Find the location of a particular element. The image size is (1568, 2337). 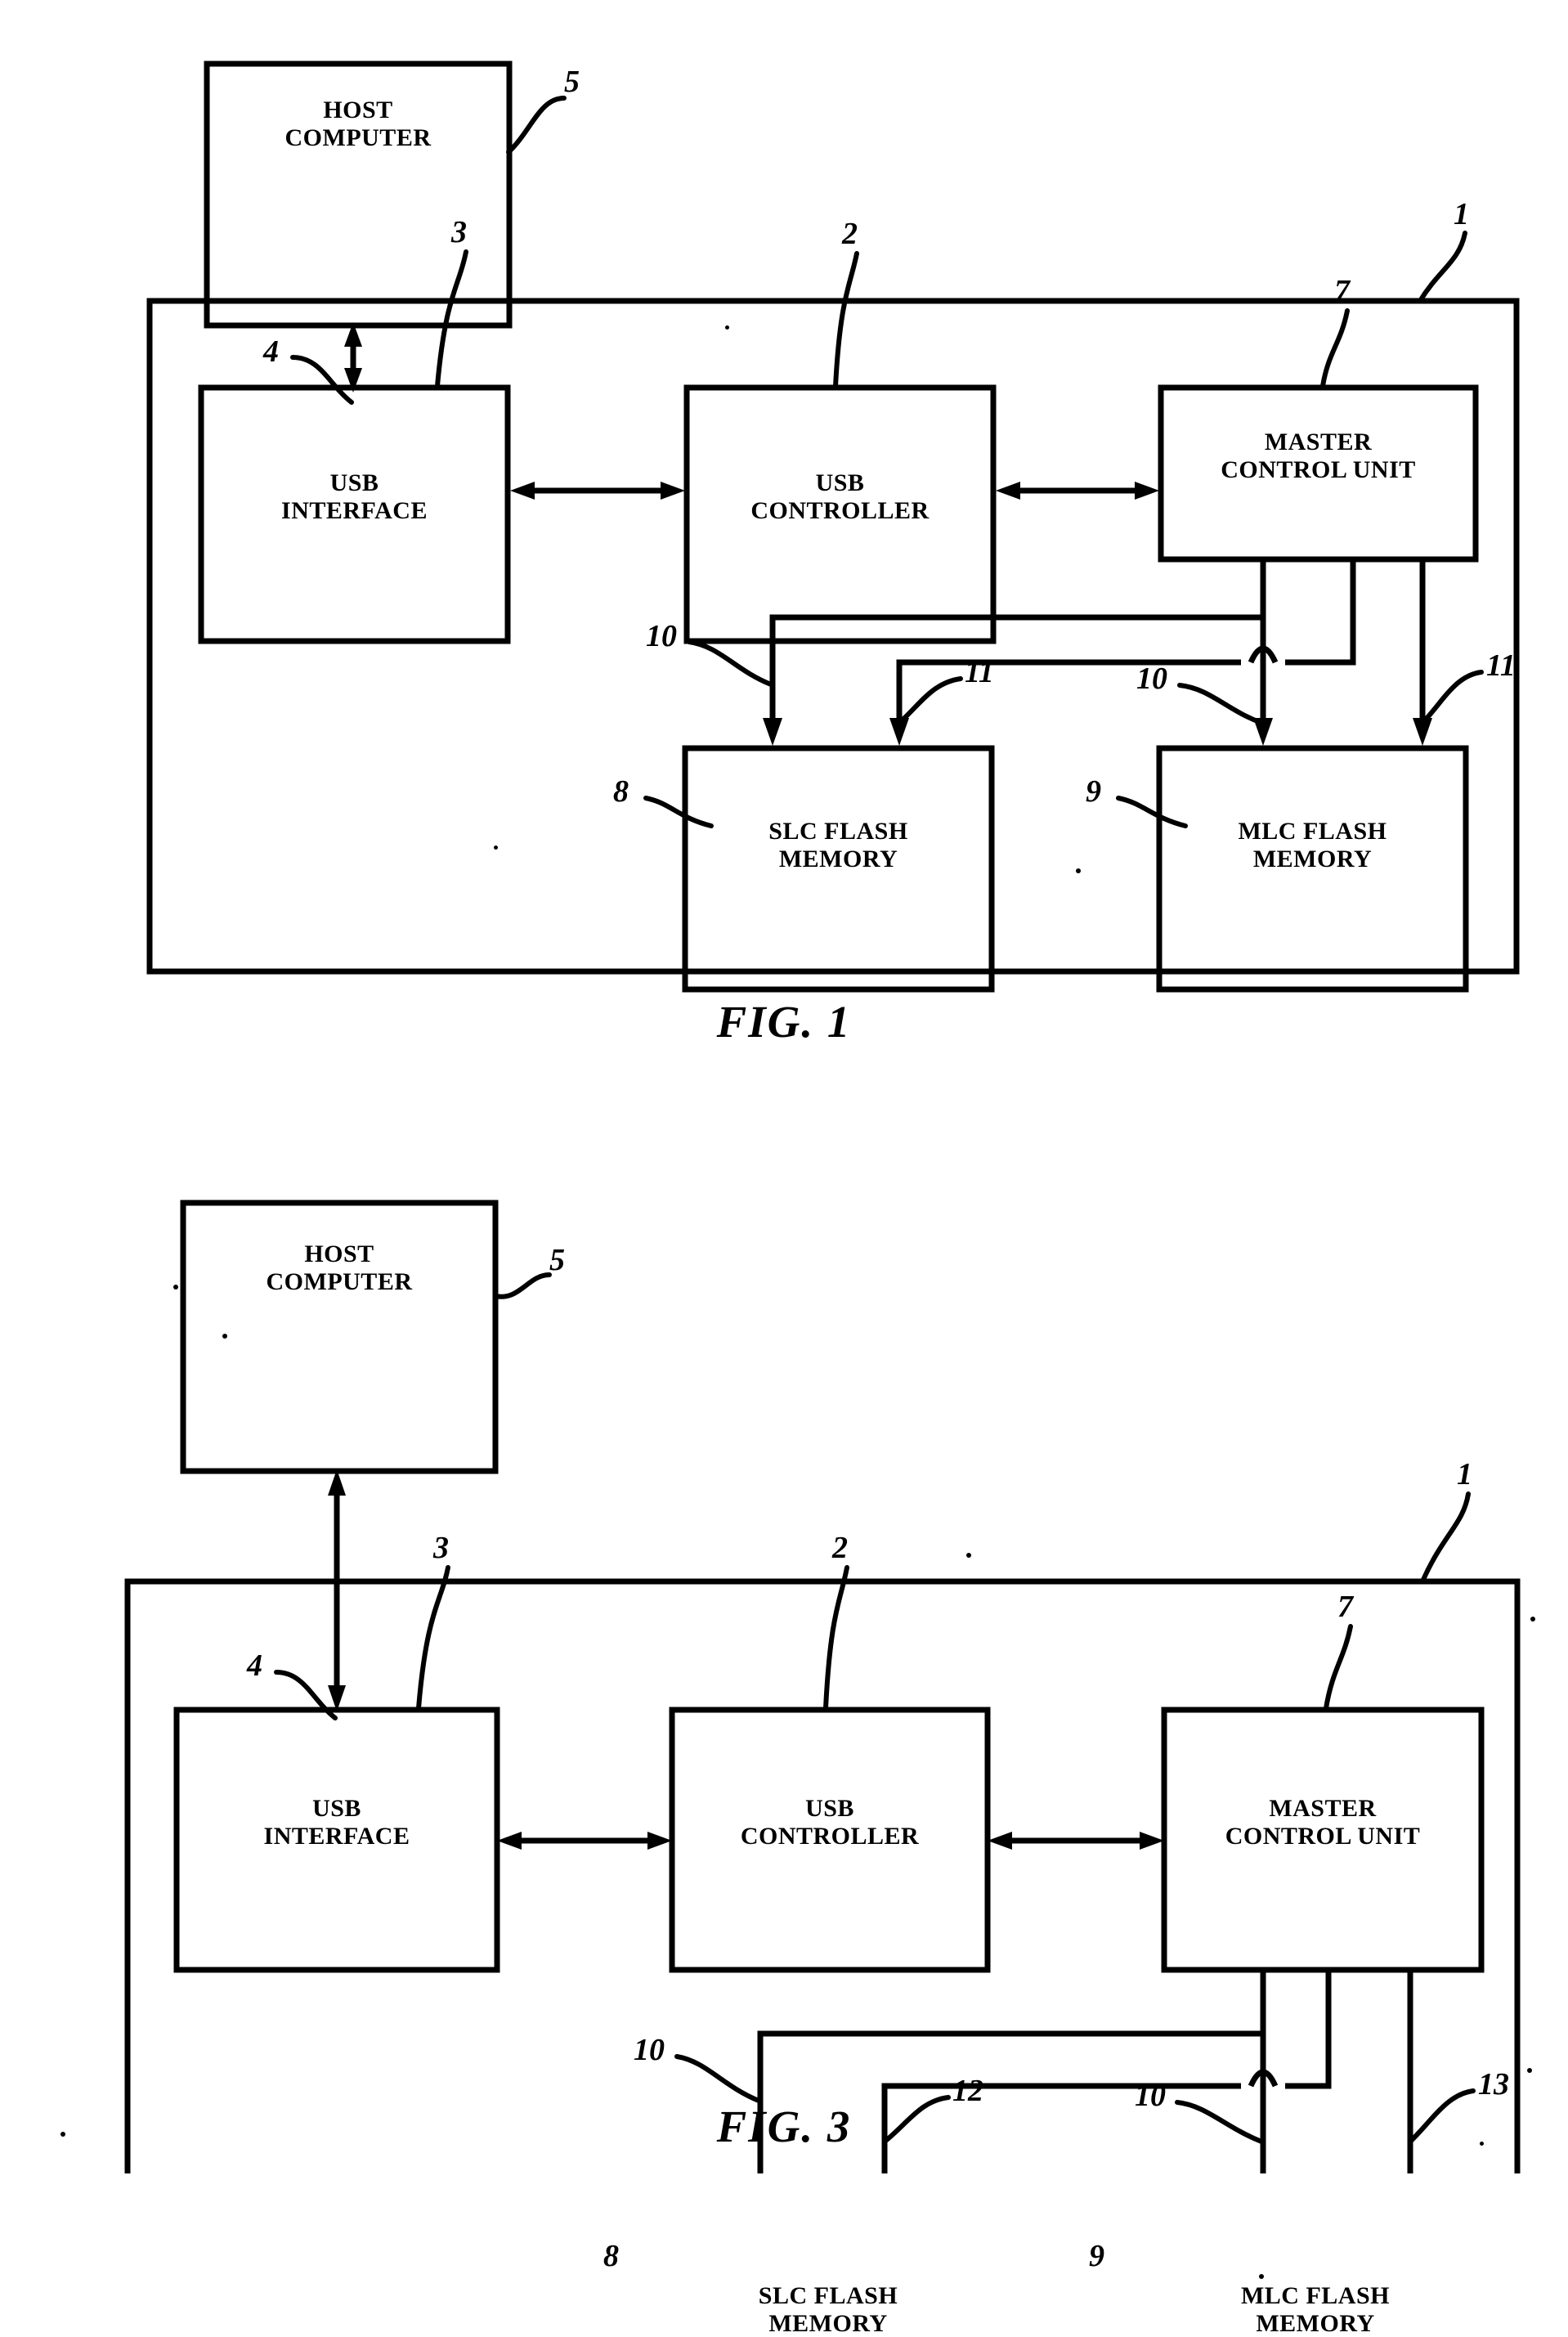

slc-control-bus-line is located at coordinates (1017, 647).